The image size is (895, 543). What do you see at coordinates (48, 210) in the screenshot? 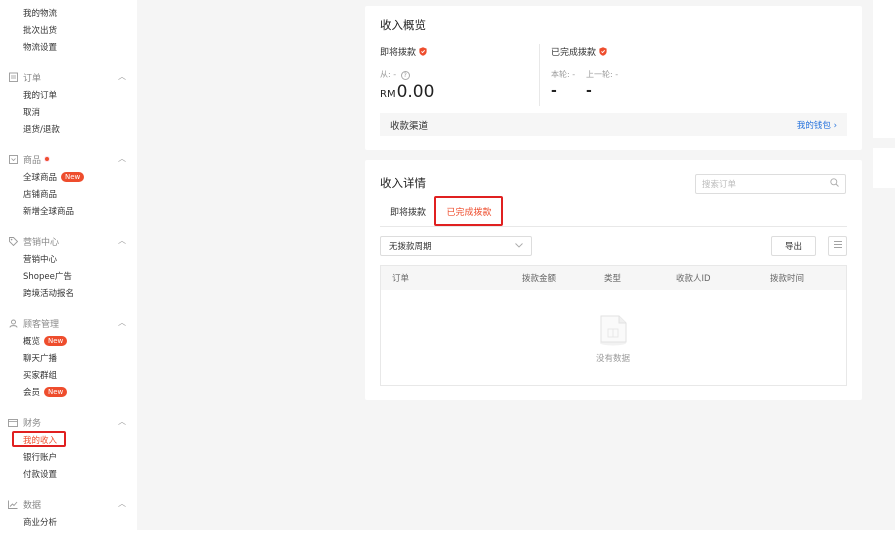
I see `sidebar-item-add-global-product: 新增全球商品` at bounding box center [48, 210].